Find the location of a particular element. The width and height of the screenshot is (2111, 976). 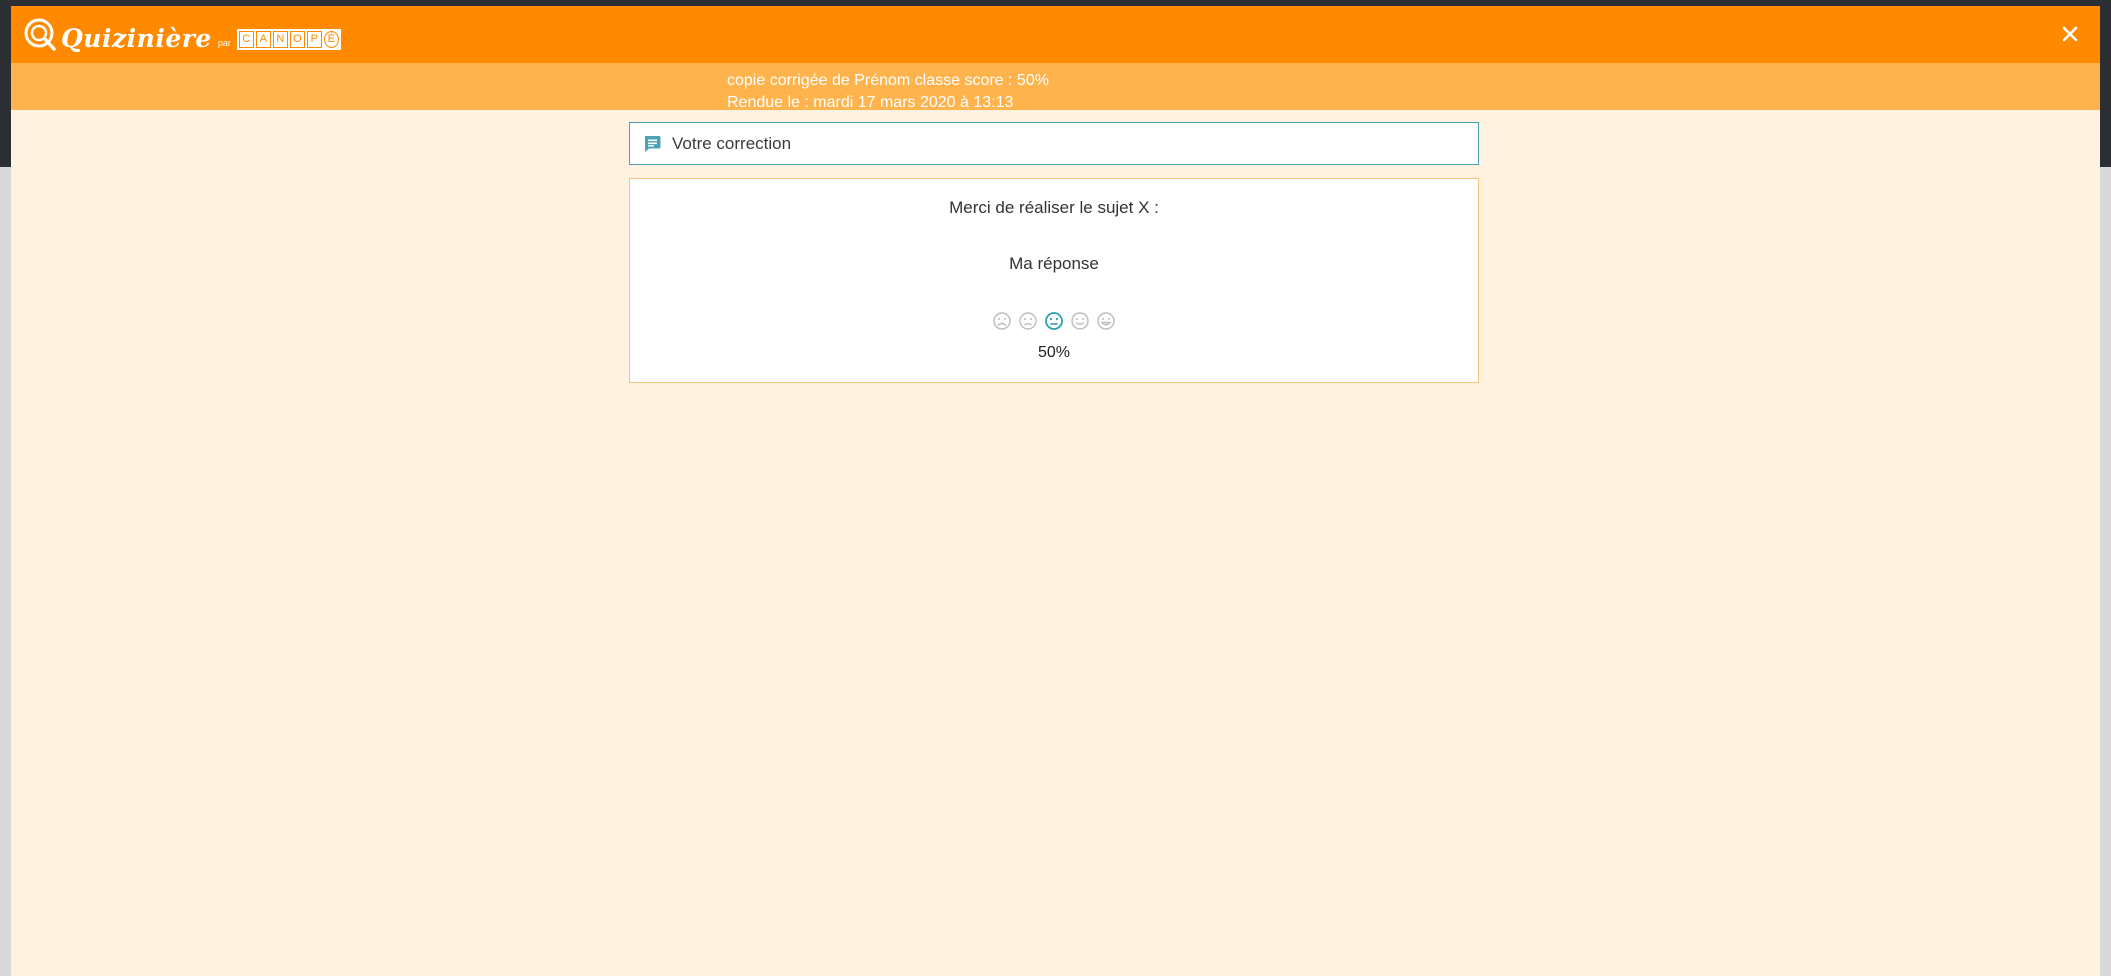

sad-face-icon is located at coordinates (1028, 321).